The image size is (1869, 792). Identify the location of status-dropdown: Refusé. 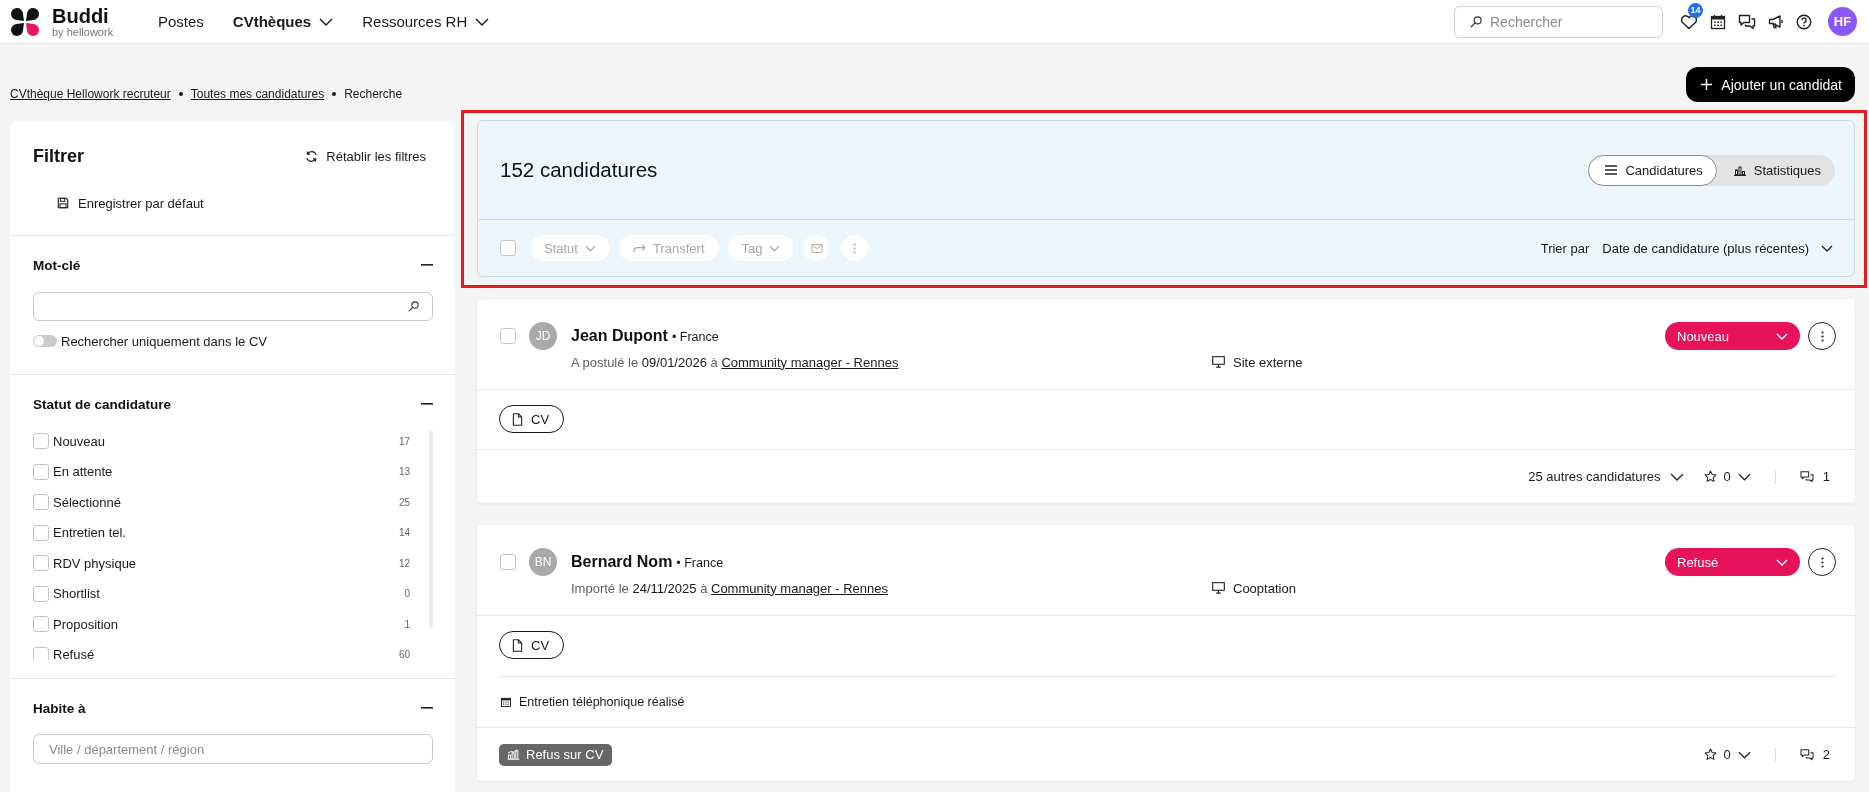
(1732, 562).